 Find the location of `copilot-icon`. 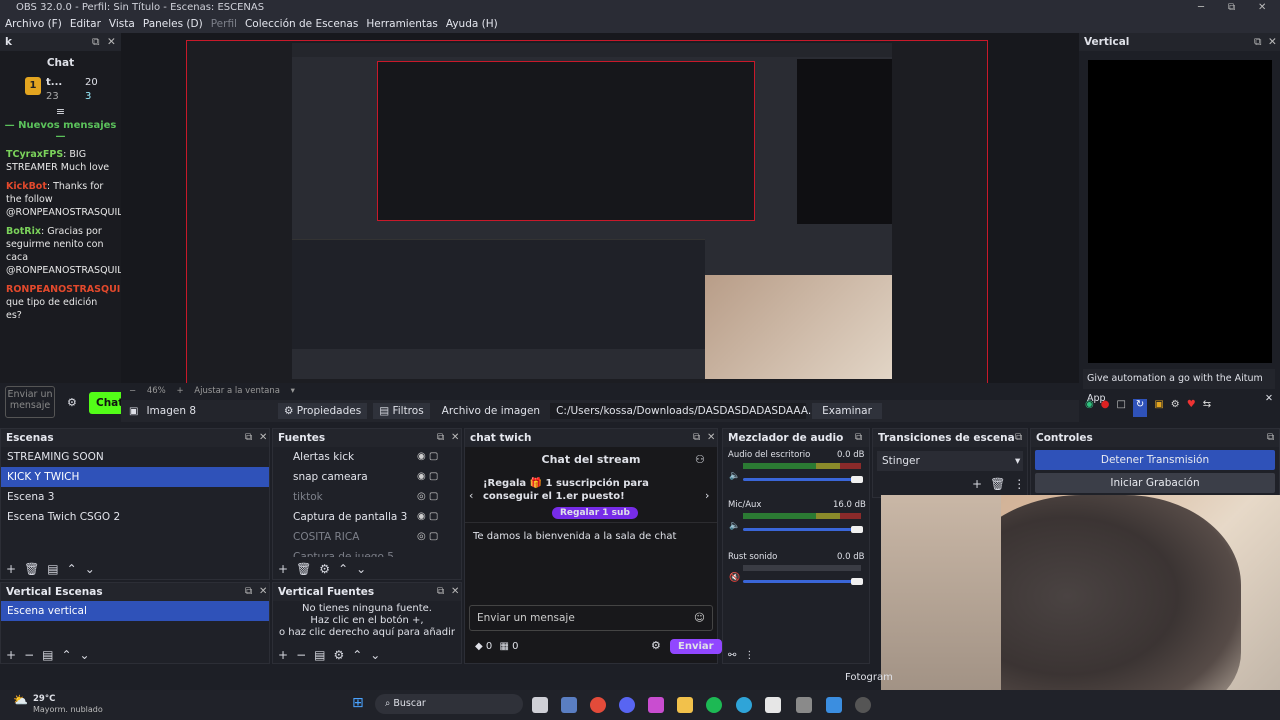

copilot-icon is located at coordinates (656, 705).